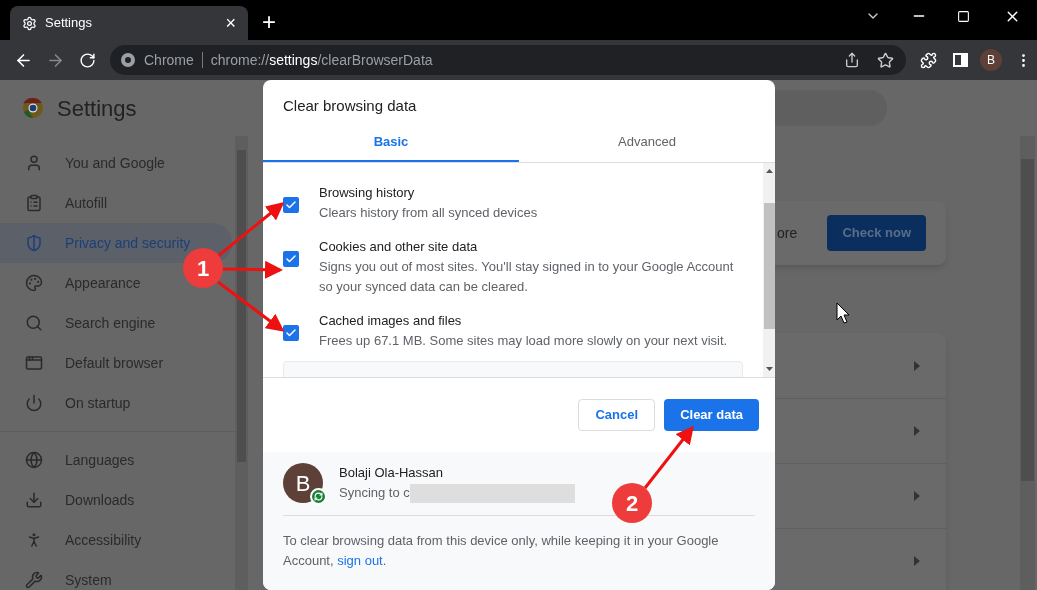 The width and height of the screenshot is (1037, 590). I want to click on palette-icon, so click(34, 283).